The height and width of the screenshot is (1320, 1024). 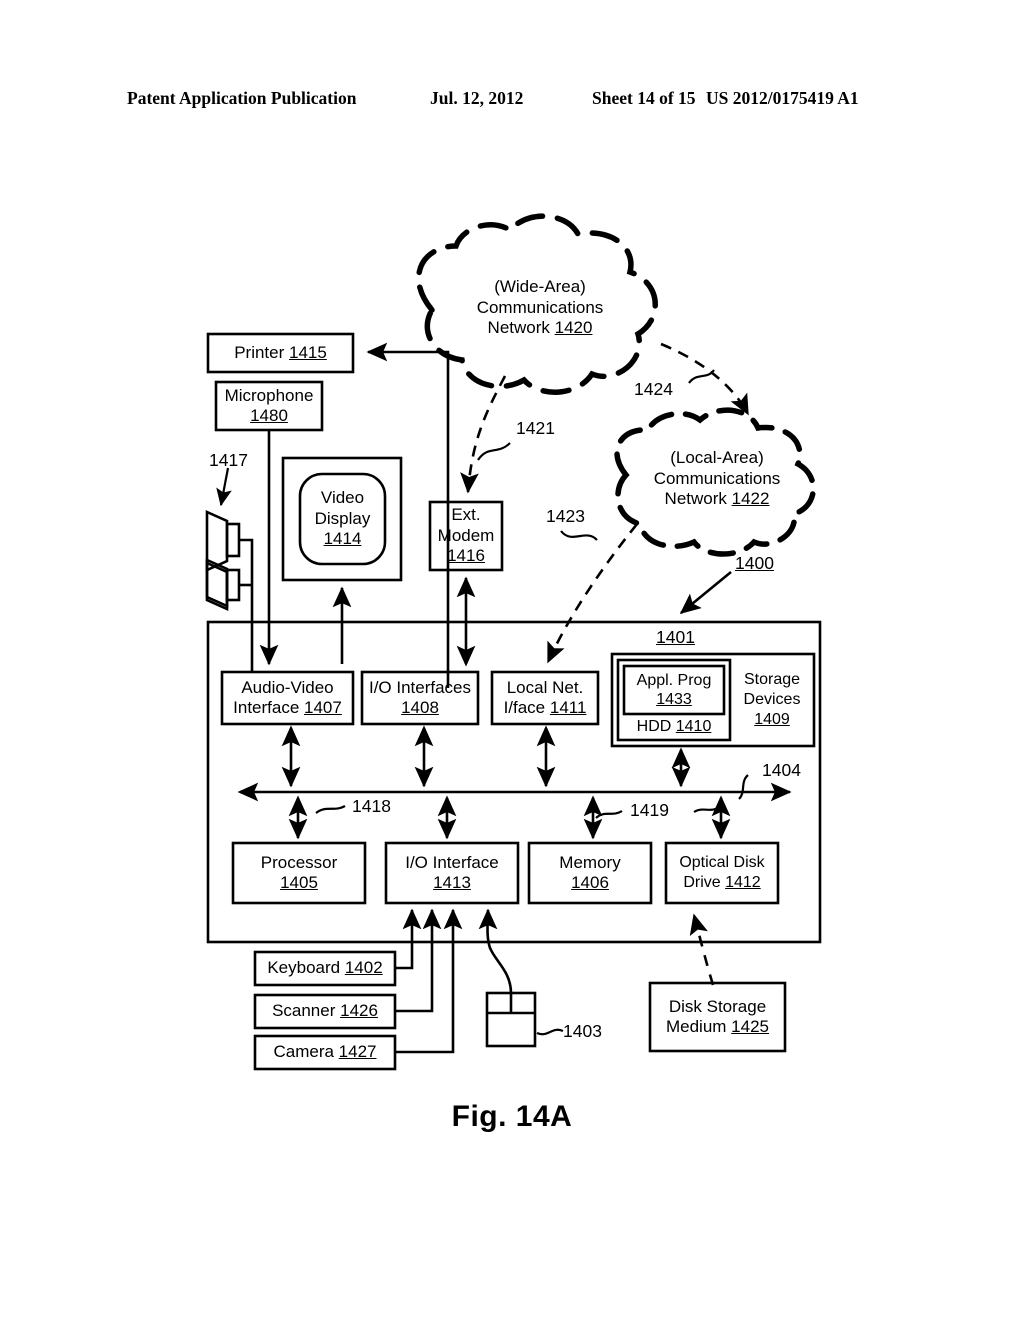 What do you see at coordinates (674, 727) in the screenshot?
I see `hdd-label: HDD 1410` at bounding box center [674, 727].